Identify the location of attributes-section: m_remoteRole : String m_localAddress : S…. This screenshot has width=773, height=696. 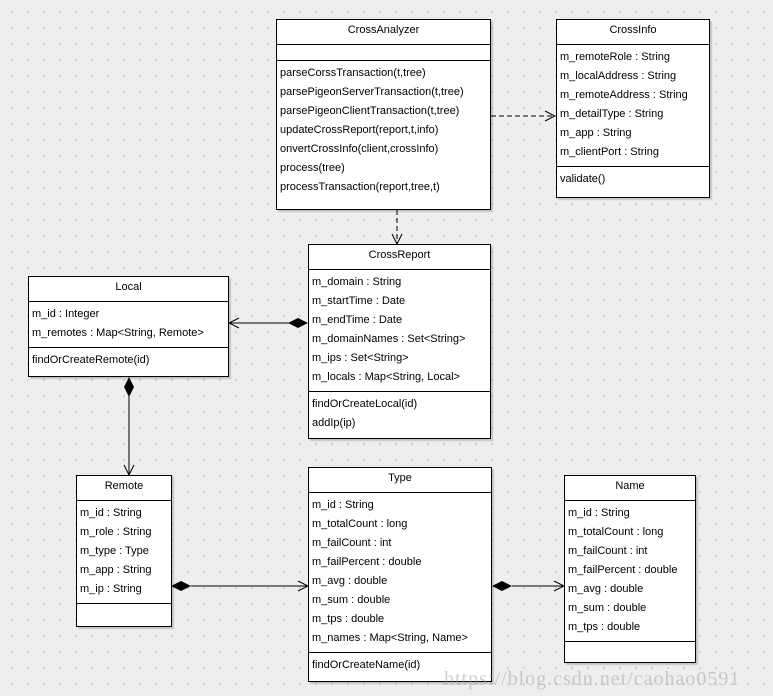
(633, 106).